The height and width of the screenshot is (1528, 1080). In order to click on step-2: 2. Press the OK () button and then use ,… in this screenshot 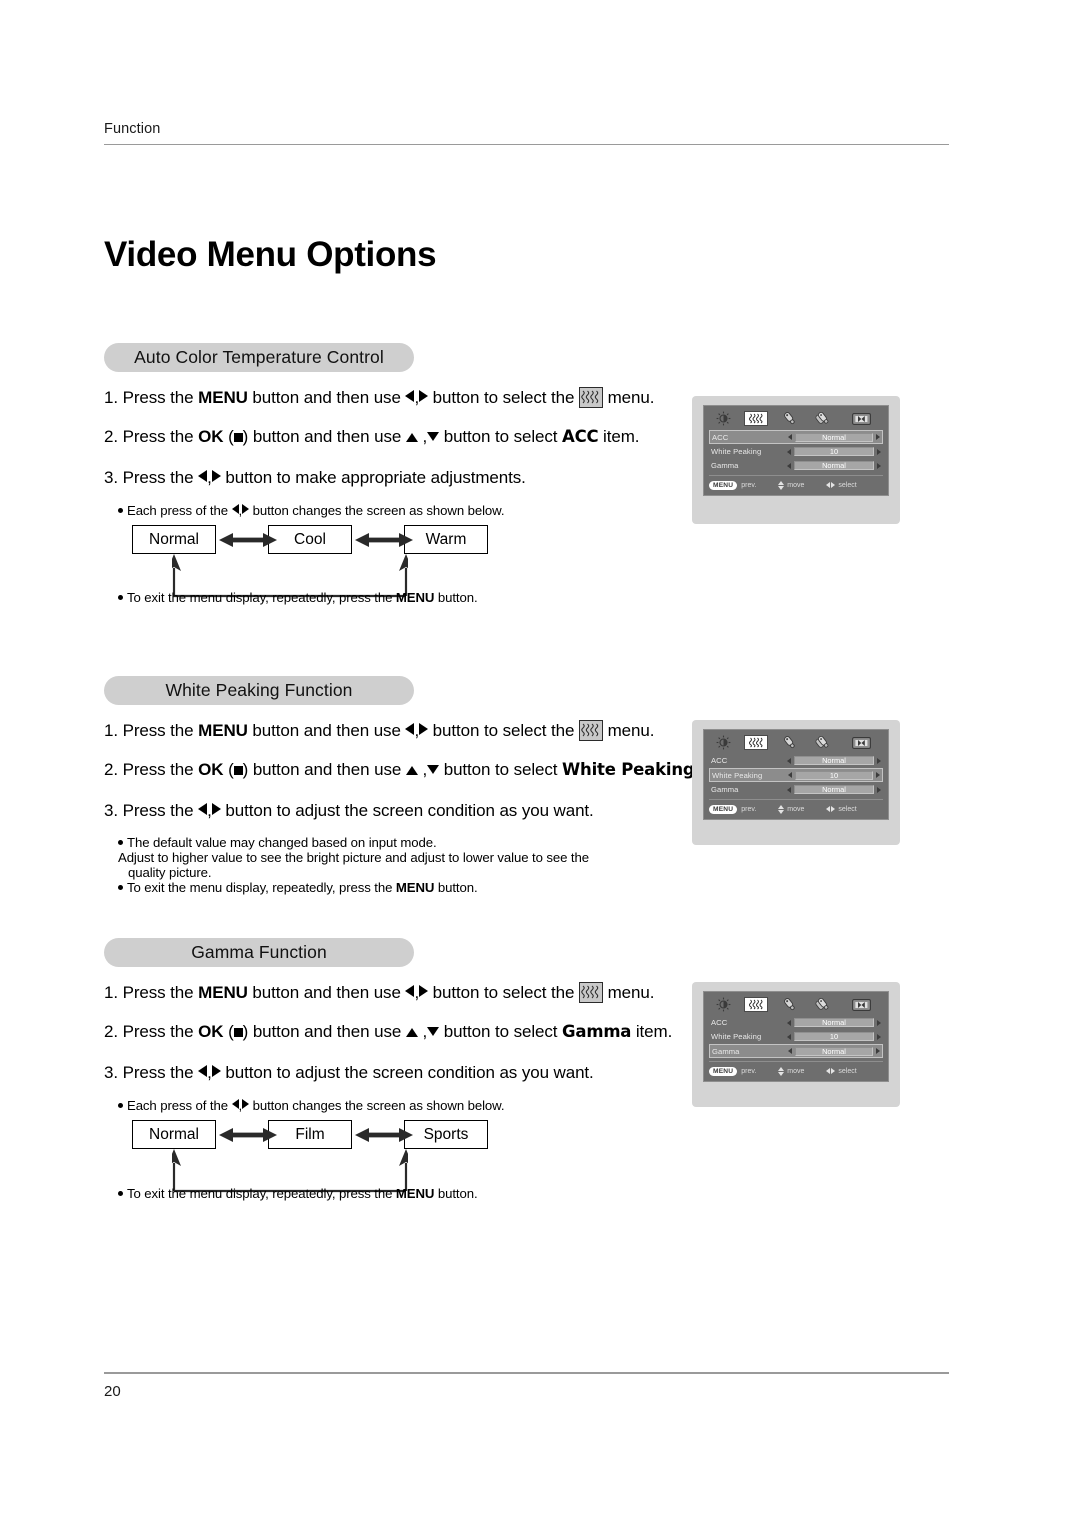, I will do `click(420, 770)`.